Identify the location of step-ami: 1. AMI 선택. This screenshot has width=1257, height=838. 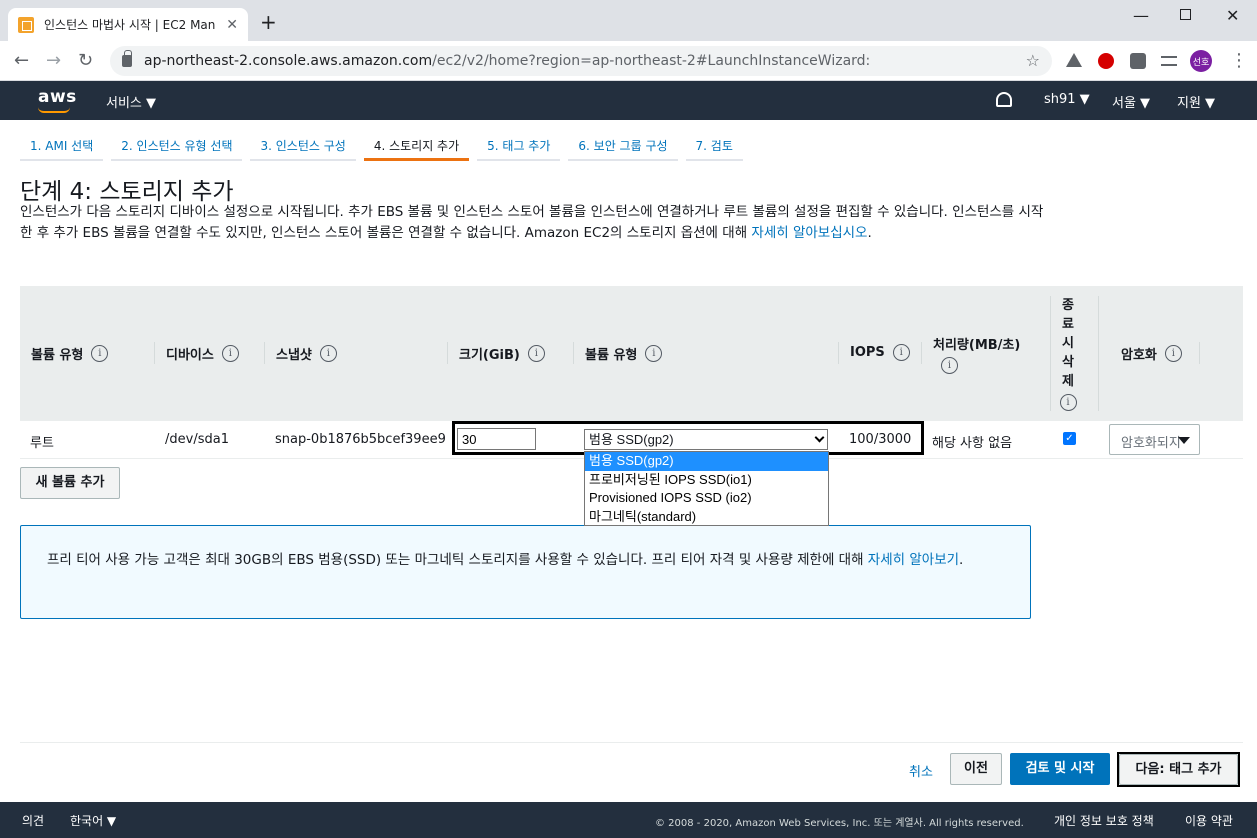
(62, 145).